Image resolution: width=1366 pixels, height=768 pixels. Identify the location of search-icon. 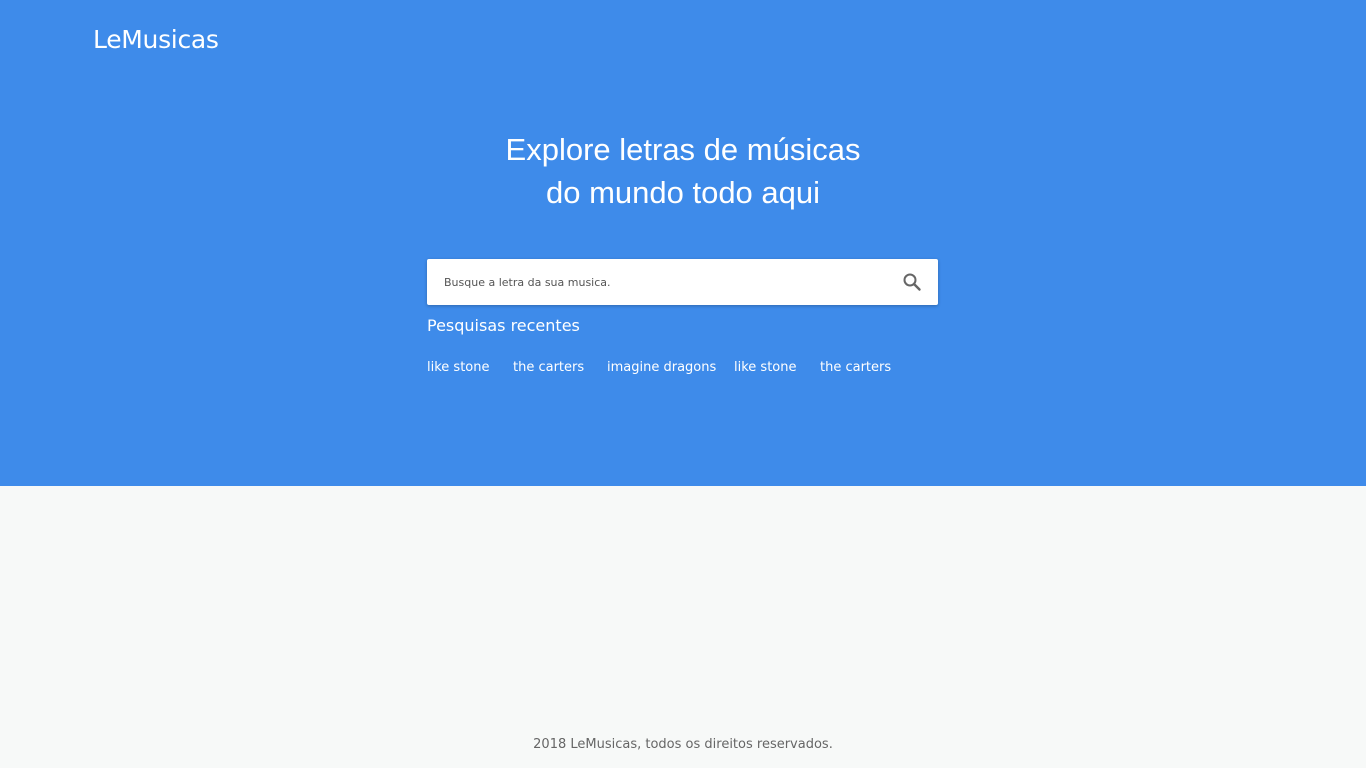
(912, 282).